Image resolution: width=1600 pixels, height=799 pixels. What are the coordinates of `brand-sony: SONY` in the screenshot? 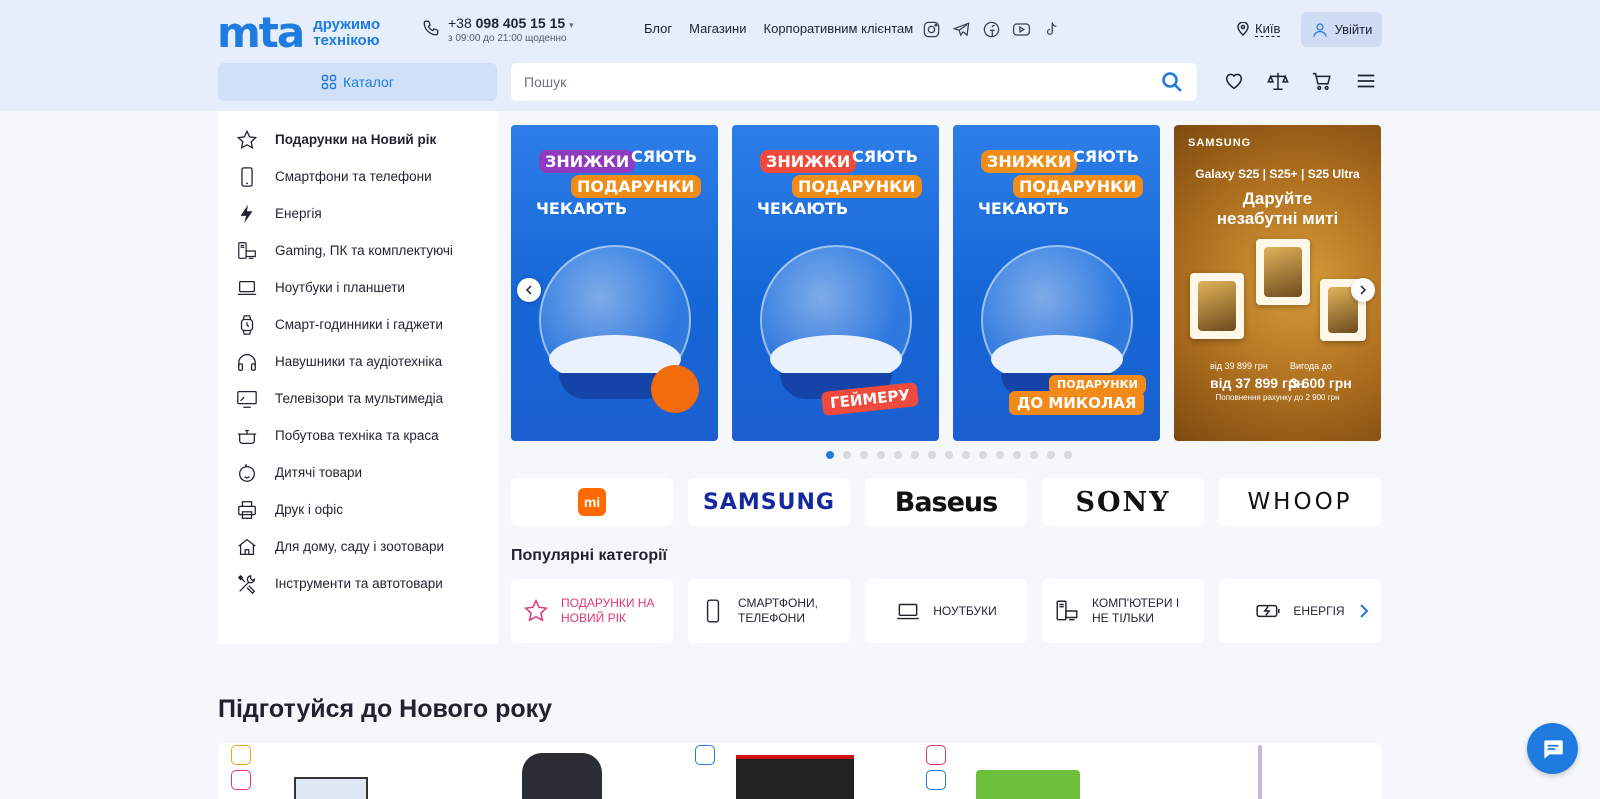 It's located at (1123, 502).